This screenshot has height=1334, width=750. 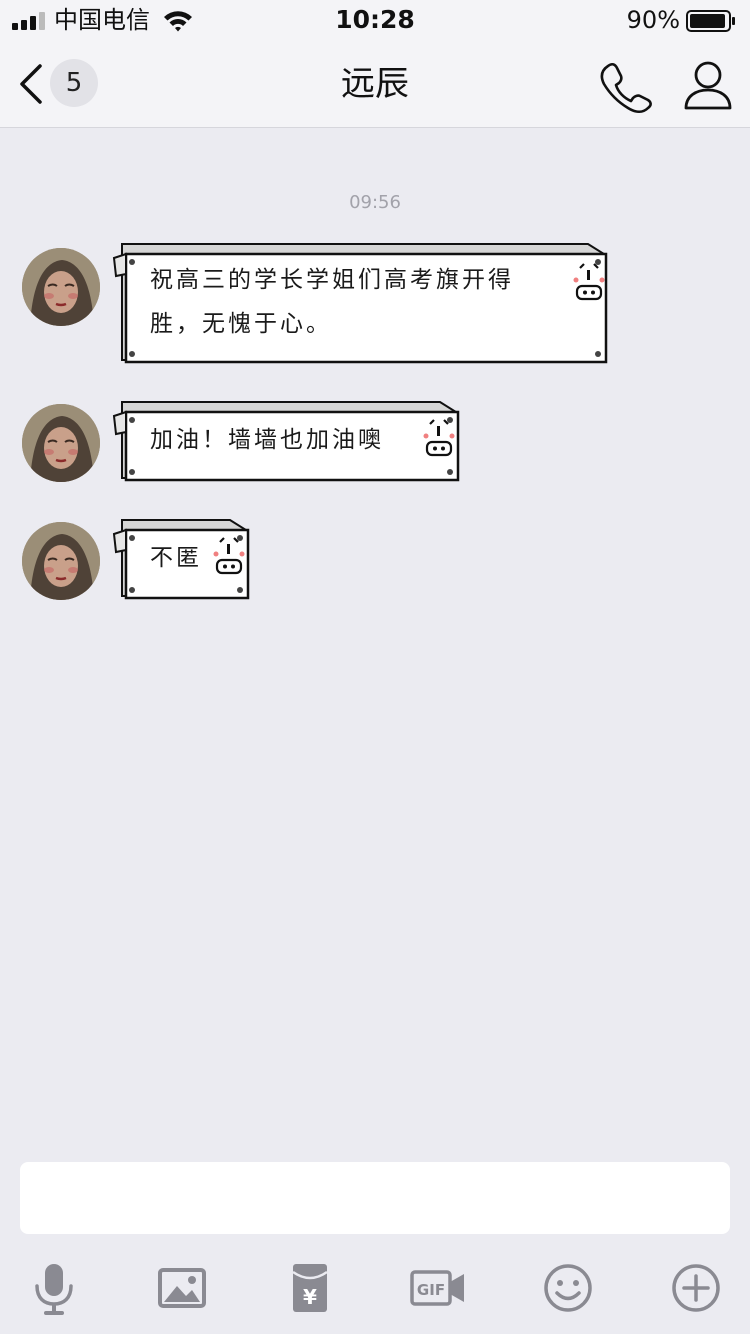 I want to click on profile-button, so click(x=708, y=86).